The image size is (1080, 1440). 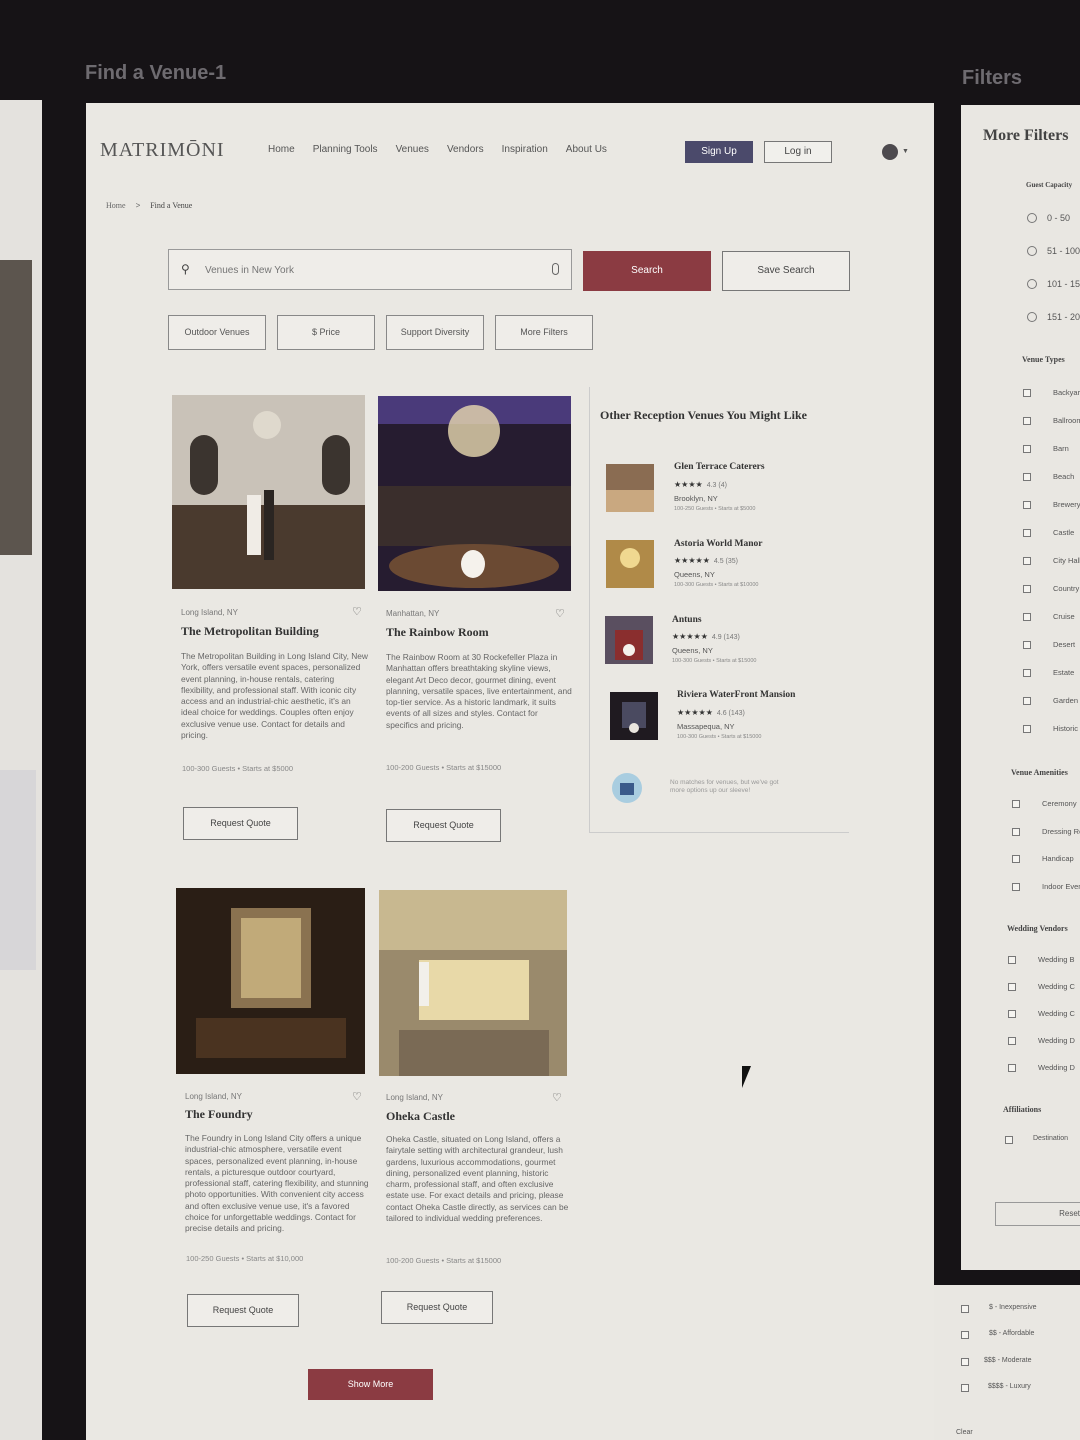 I want to click on venue-type-option: Castle, so click(x=1063, y=532).